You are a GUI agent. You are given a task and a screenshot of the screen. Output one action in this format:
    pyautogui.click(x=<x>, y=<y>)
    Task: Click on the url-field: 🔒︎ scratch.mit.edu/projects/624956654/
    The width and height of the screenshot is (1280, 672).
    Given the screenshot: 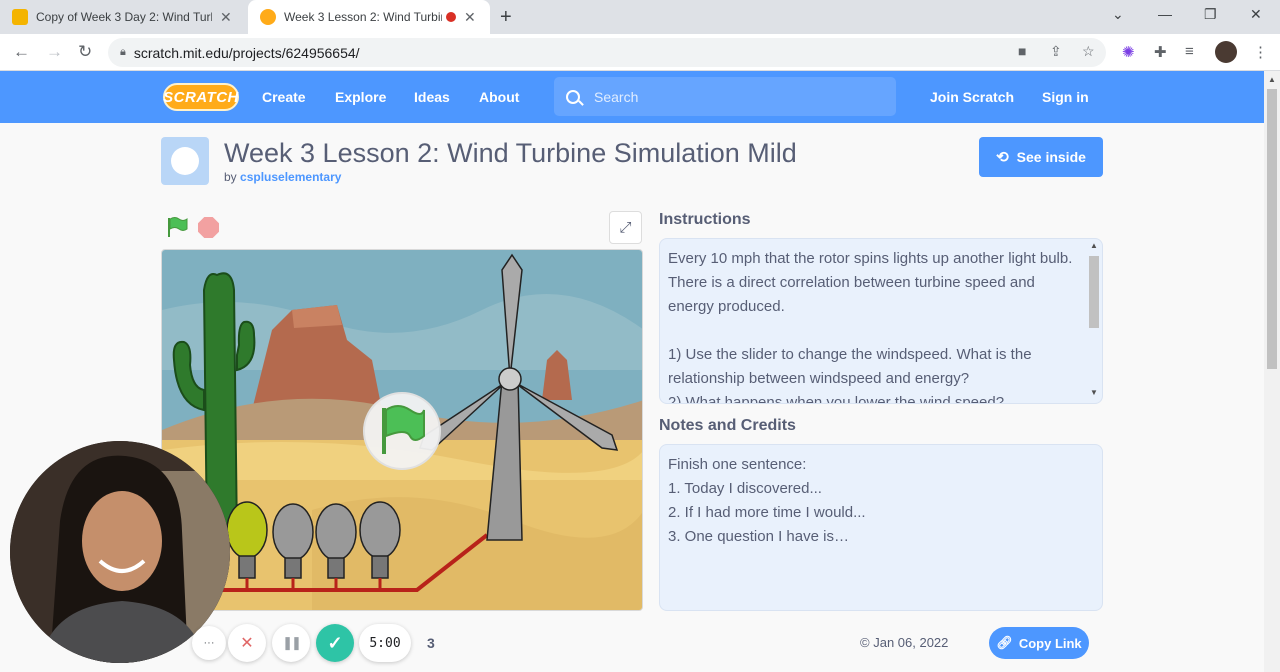 What is the action you would take?
    pyautogui.click(x=607, y=52)
    